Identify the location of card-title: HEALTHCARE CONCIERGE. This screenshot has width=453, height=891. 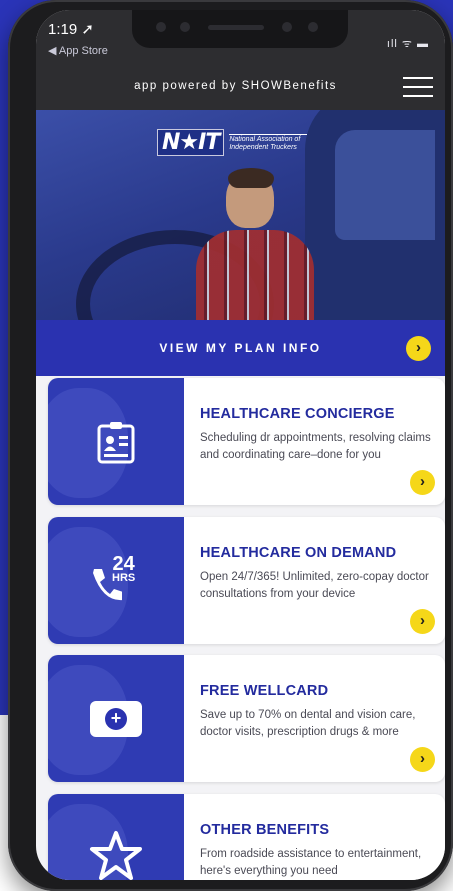
(297, 414).